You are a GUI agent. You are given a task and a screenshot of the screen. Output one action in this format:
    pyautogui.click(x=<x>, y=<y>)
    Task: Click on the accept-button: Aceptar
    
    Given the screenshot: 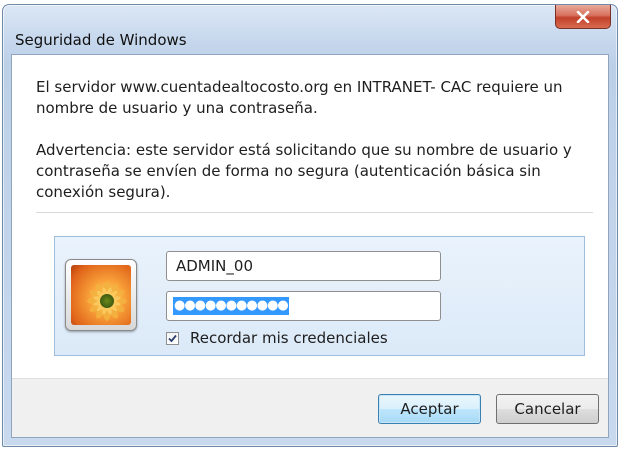 What is the action you would take?
    pyautogui.click(x=429, y=409)
    